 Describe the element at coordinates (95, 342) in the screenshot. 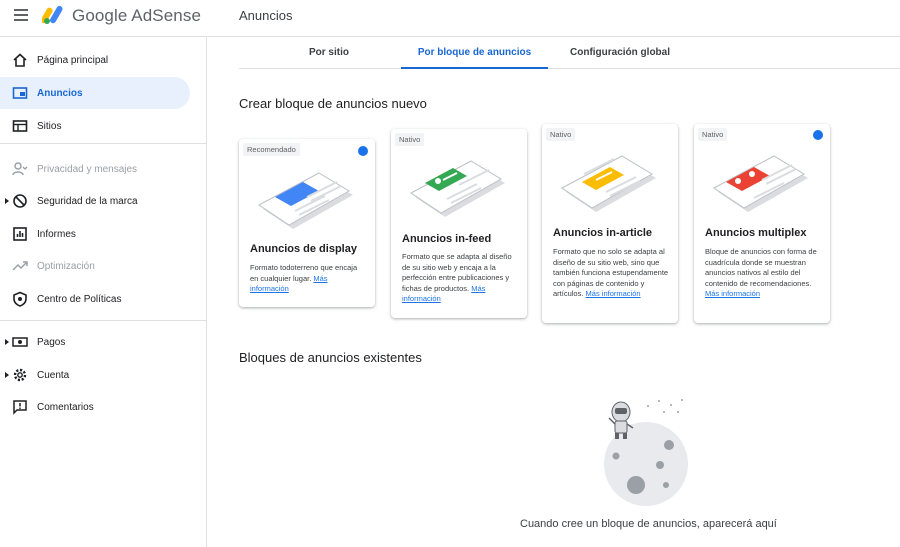

I see `sidebar-item-pagos: Pagos` at that location.